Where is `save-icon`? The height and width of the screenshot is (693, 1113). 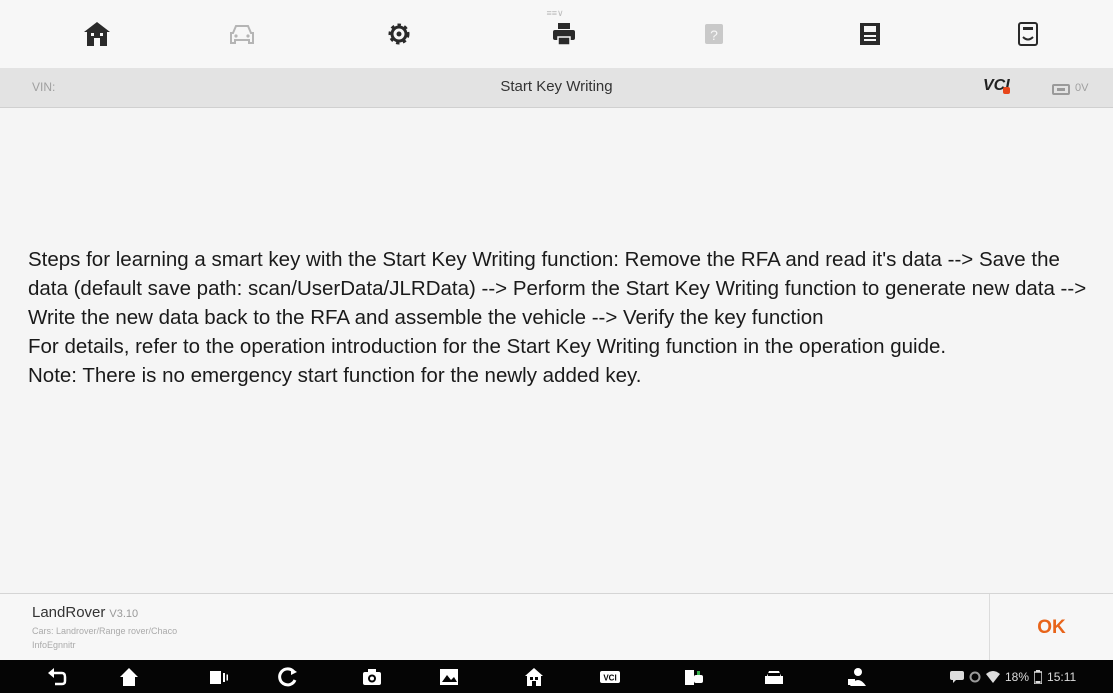
save-icon is located at coordinates (870, 34).